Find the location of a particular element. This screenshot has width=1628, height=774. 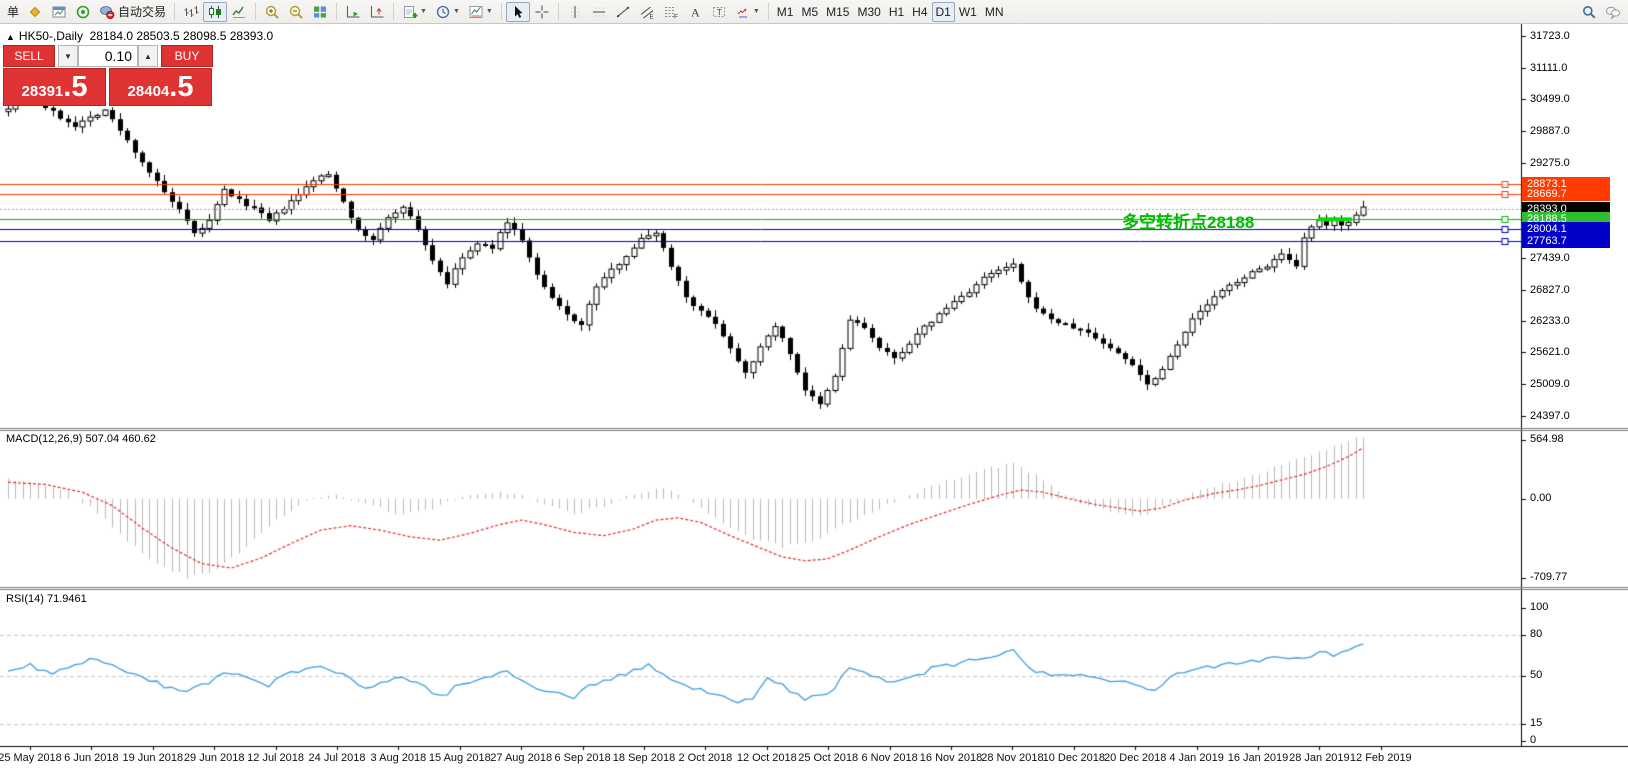

text-button: A is located at coordinates (695, 12).